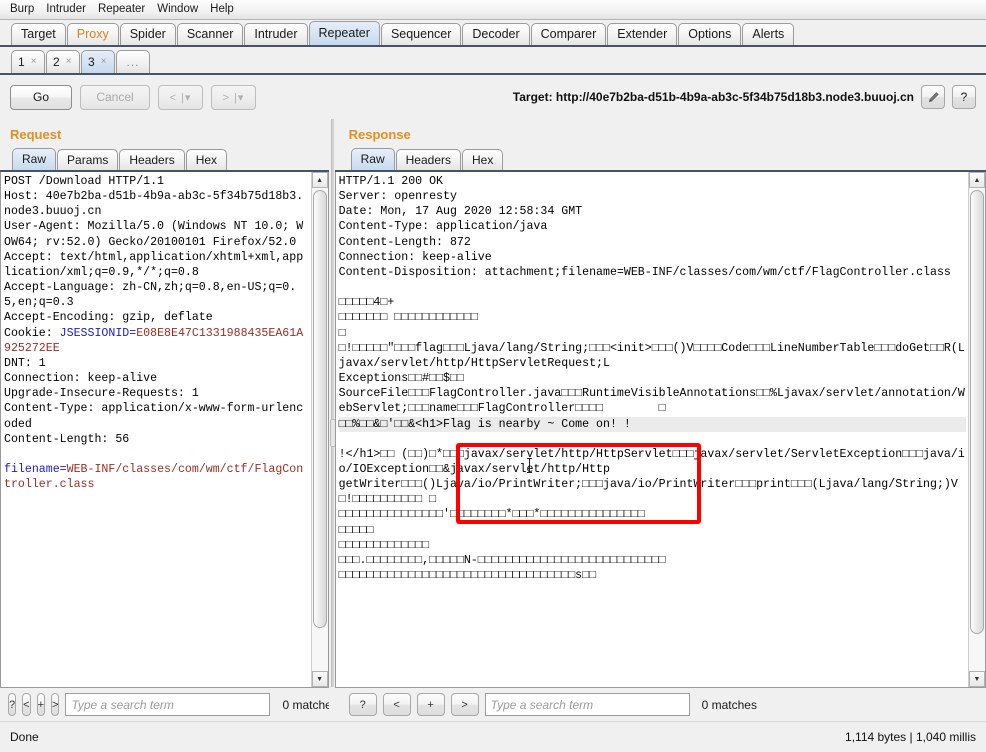 This screenshot has height=752, width=986. Describe the element at coordinates (276, 34) in the screenshot. I see `tab-intruder: Intruder` at that location.